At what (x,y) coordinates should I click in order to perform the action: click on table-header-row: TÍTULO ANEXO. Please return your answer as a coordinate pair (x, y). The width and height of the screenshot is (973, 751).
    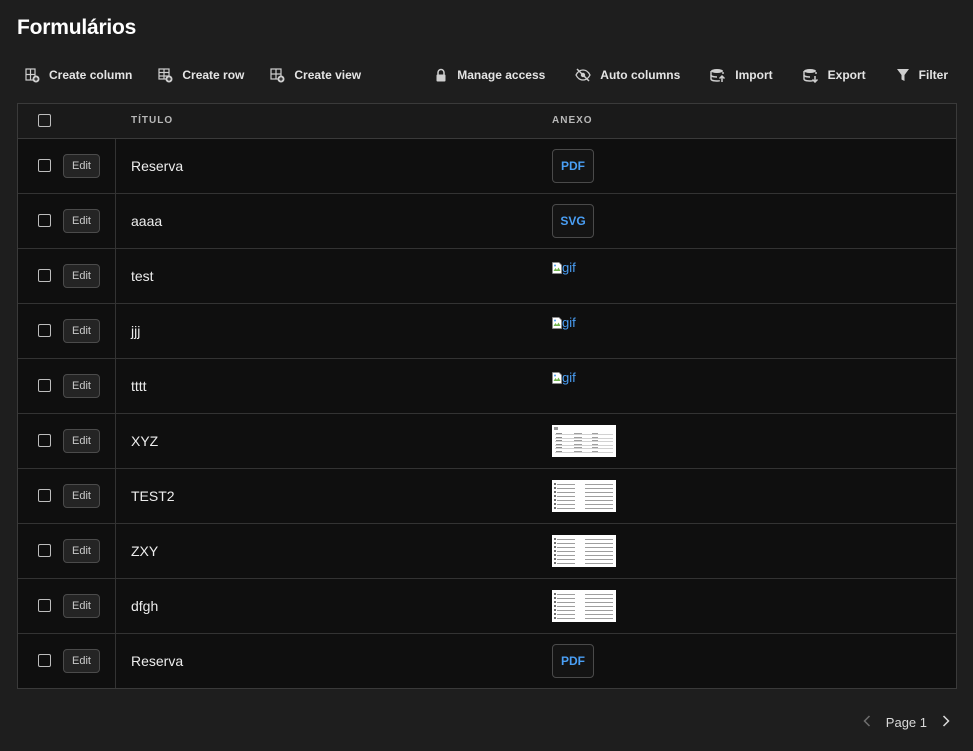
    Looking at the image, I should click on (487, 121).